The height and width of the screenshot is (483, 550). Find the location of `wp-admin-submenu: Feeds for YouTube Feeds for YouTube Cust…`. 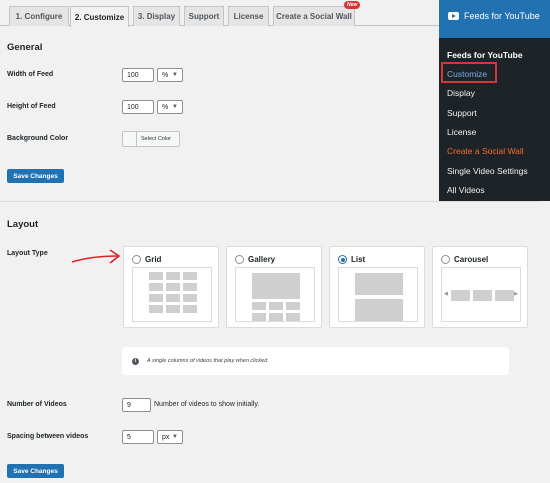

wp-admin-submenu: Feeds for YouTube Feeds for YouTube Cust… is located at coordinates (494, 100).